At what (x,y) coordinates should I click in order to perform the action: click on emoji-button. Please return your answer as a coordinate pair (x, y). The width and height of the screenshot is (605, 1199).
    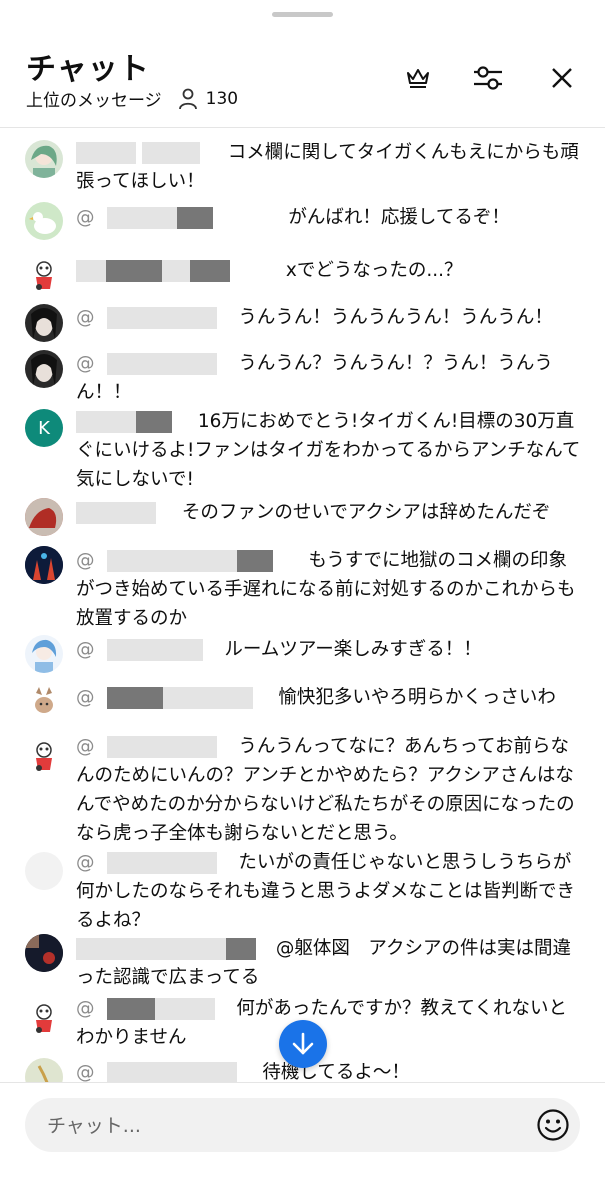
    Looking at the image, I should click on (553, 1125).